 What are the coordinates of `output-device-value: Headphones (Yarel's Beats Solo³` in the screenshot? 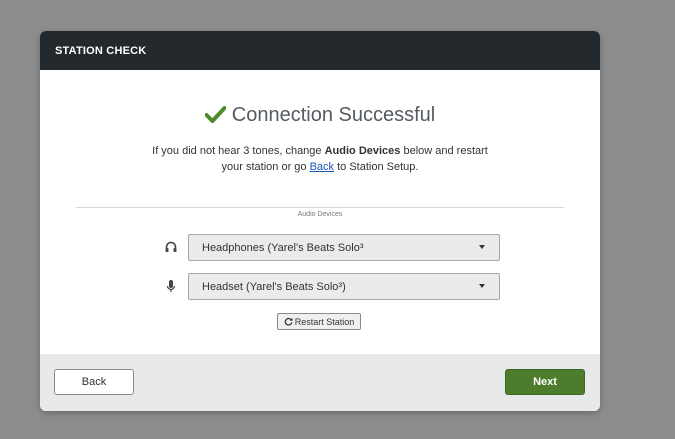 It's located at (283, 248).